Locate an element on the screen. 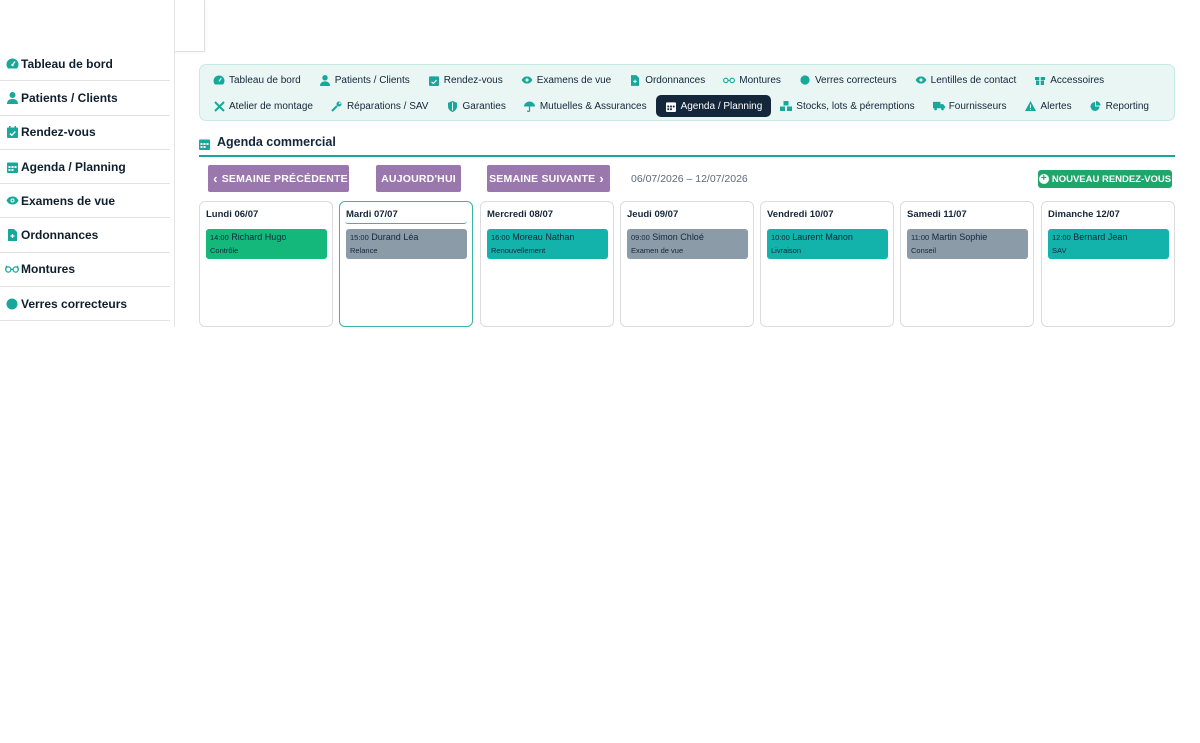 This screenshot has width=1200, height=743. nav-tab-label: Agenda / Planning is located at coordinates (721, 106).